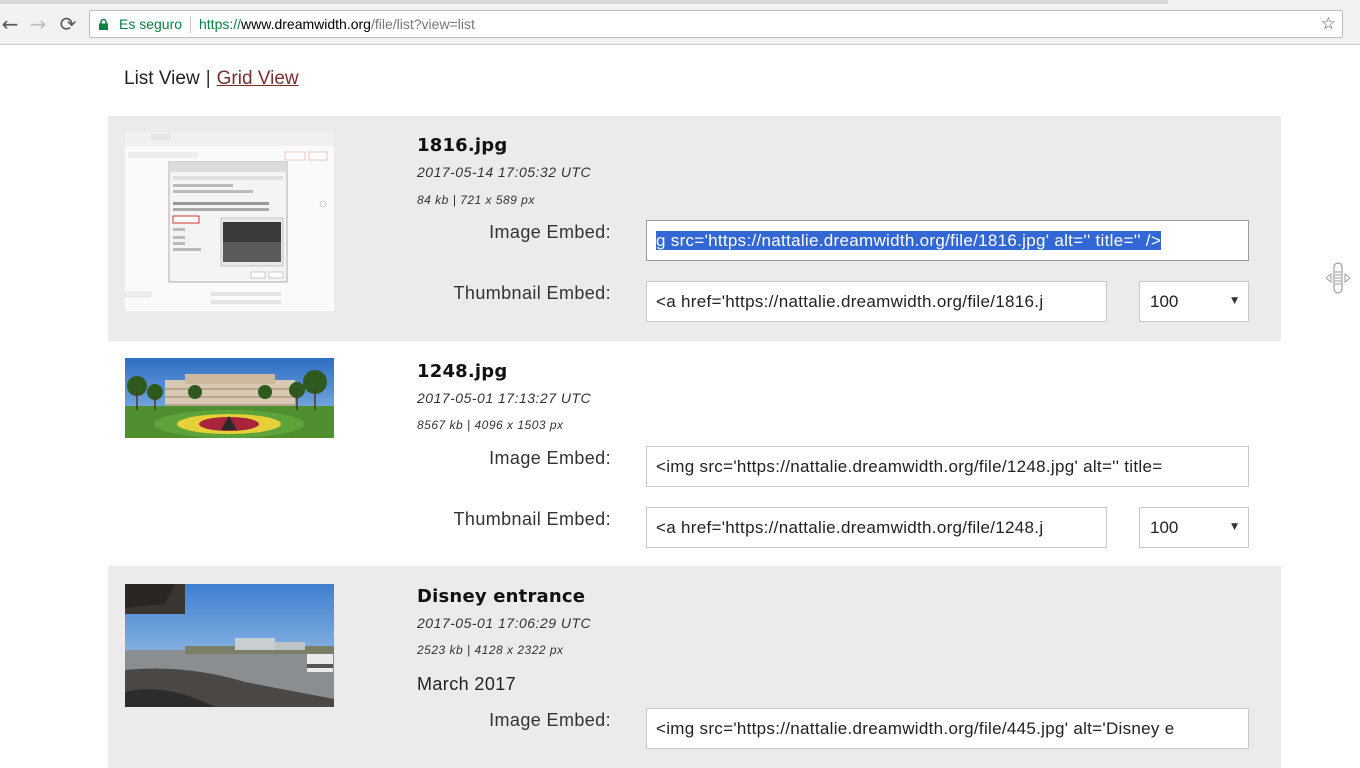 This screenshot has height=768, width=1360. I want to click on omnibox-divider, so click(190, 24).